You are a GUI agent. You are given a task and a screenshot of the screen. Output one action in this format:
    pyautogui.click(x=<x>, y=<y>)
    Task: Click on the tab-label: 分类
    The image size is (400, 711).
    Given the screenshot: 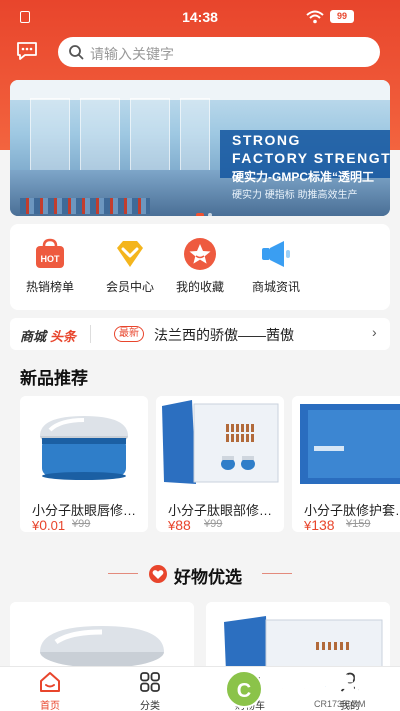 What is the action you would take?
    pyautogui.click(x=150, y=706)
    